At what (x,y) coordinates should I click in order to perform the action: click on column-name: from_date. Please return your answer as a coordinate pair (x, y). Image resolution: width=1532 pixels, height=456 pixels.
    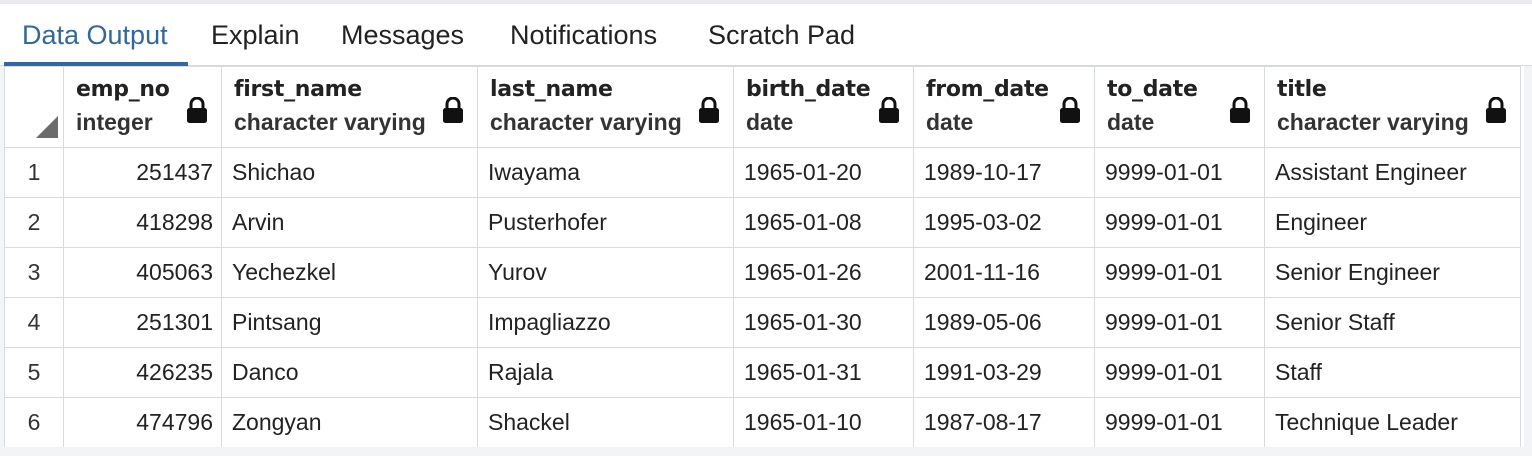
    Looking at the image, I should click on (987, 89).